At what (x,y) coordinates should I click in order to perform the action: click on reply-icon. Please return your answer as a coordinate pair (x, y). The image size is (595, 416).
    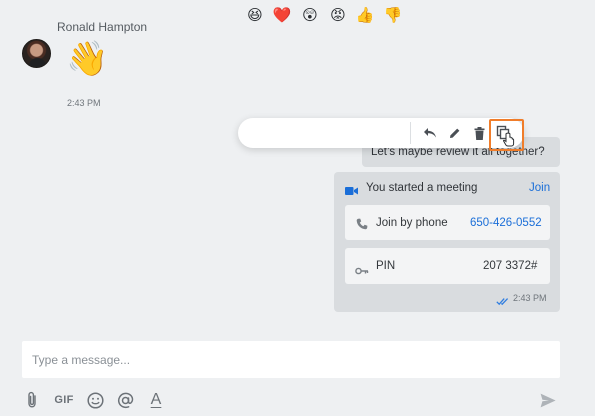
    Looking at the image, I should click on (430, 133).